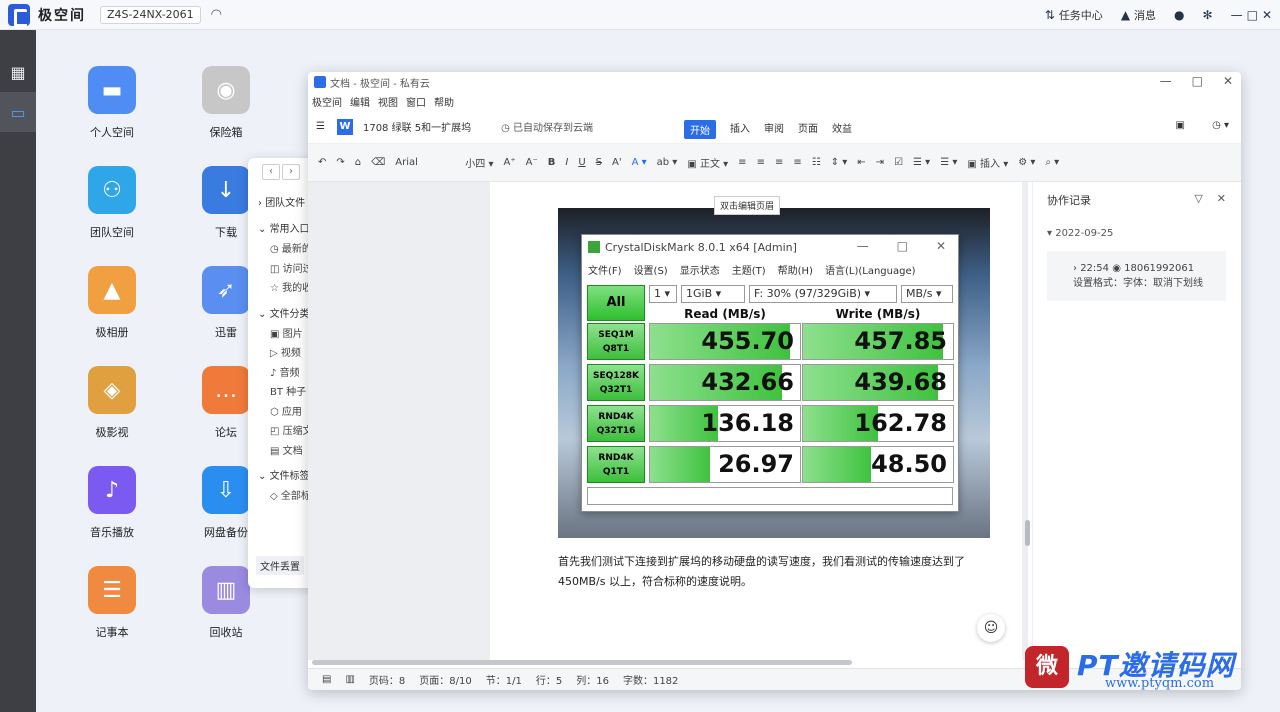  What do you see at coordinates (326, 679) in the screenshot?
I see `outline-icon: ▤` at bounding box center [326, 679].